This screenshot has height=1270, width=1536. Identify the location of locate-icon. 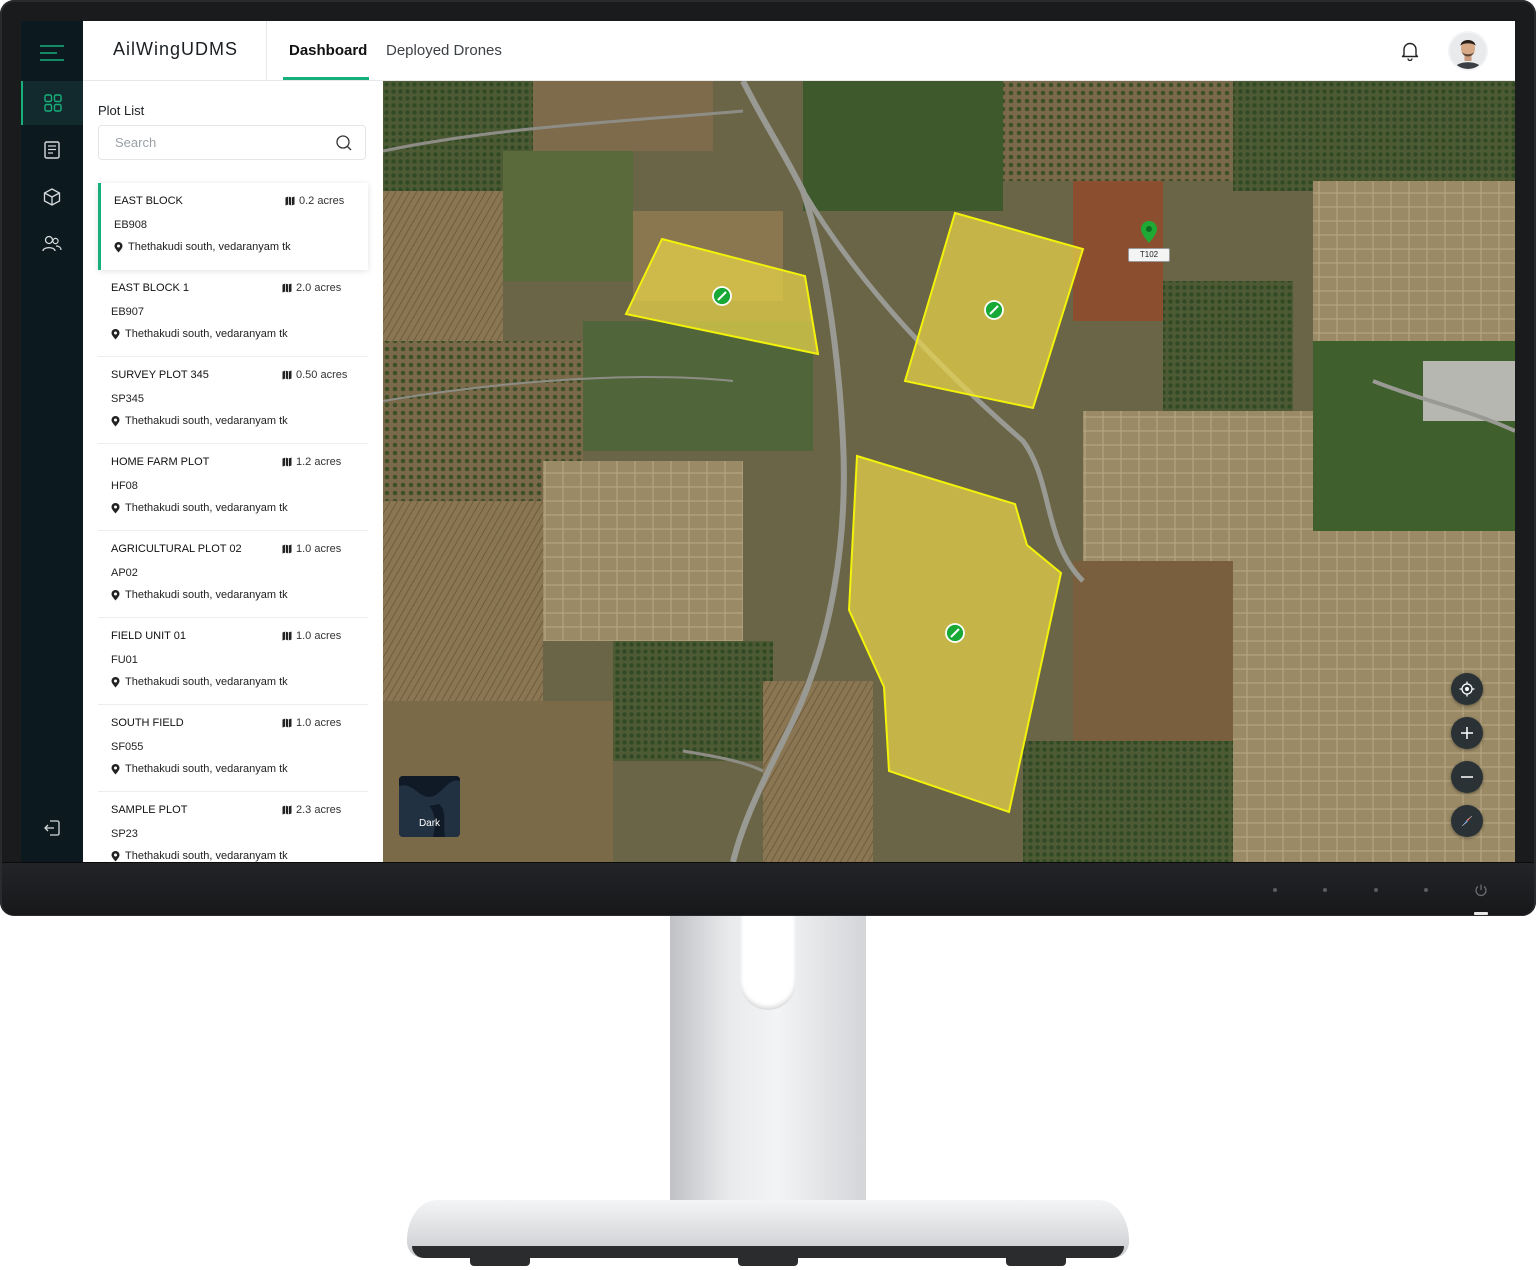
(1467, 689).